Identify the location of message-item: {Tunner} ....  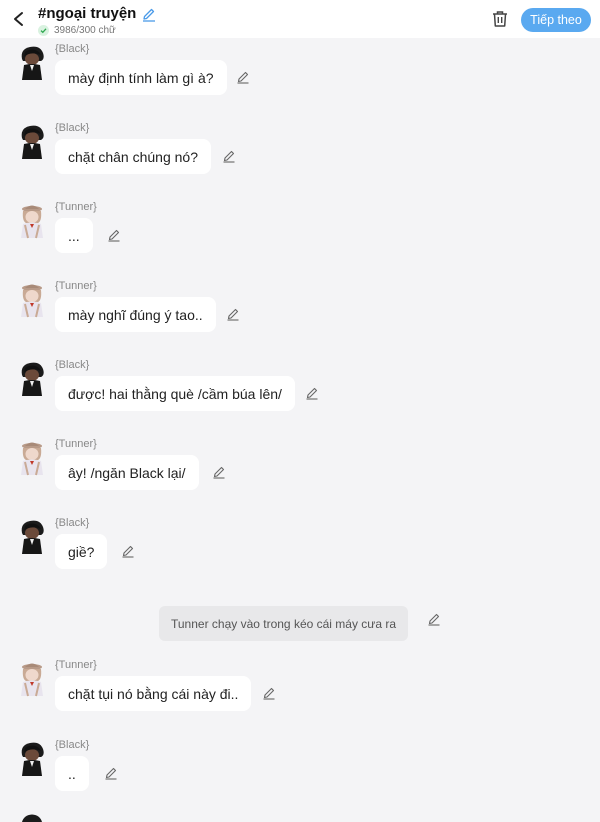
(300, 236).